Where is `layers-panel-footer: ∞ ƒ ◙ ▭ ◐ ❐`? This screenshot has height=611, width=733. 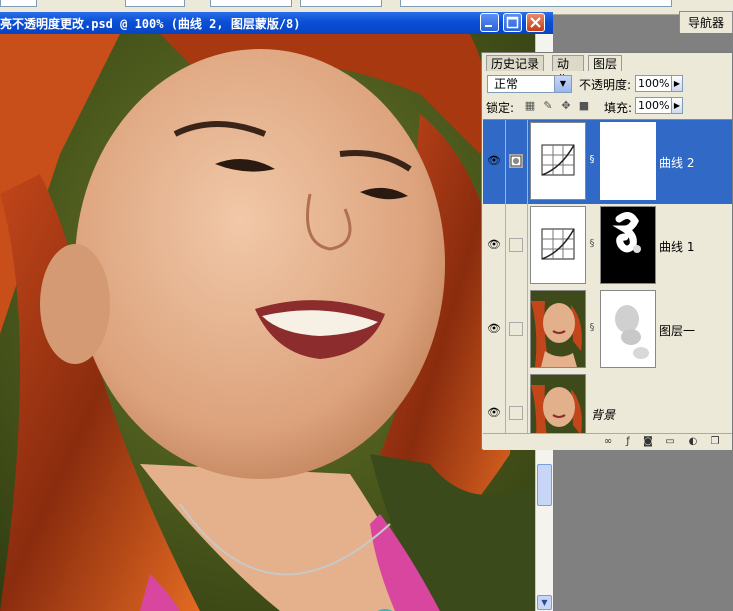
layers-panel-footer: ∞ ƒ ◙ ▭ ◐ ❐ is located at coordinates (607, 441).